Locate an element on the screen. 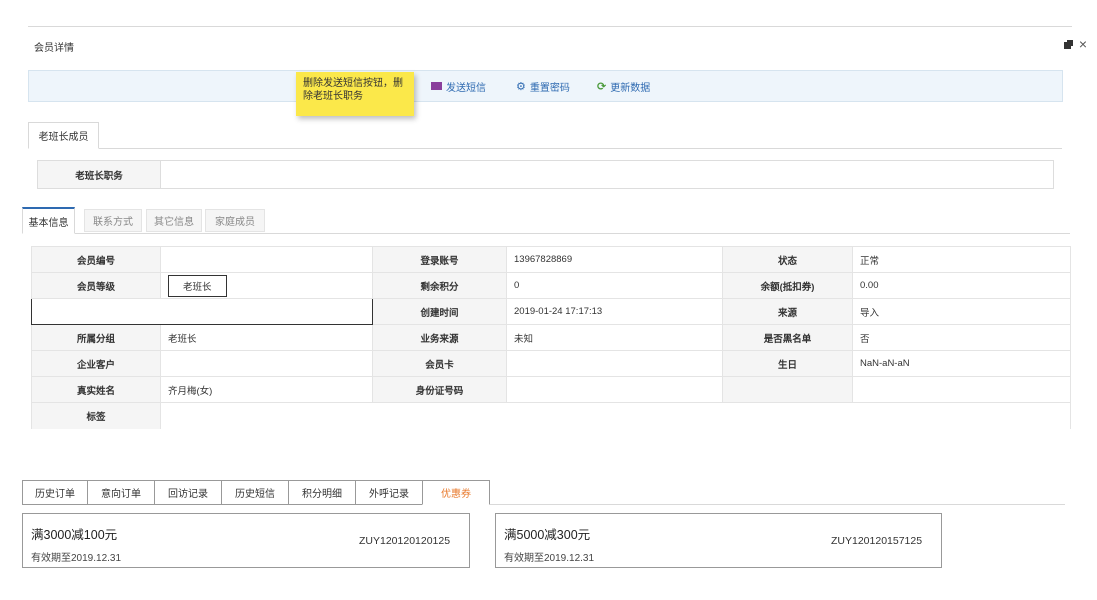 Image resolution: width=1097 pixels, height=600 pixels. tab-veteran-members: 老班长成员 is located at coordinates (63, 135).